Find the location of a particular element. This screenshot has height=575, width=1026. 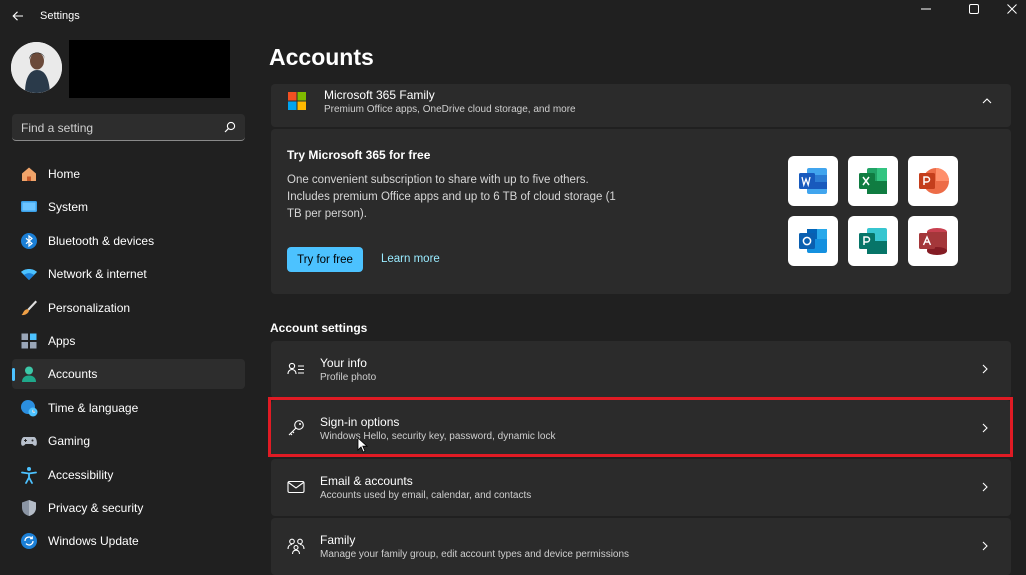

app-title: Settings is located at coordinates (60, 16).